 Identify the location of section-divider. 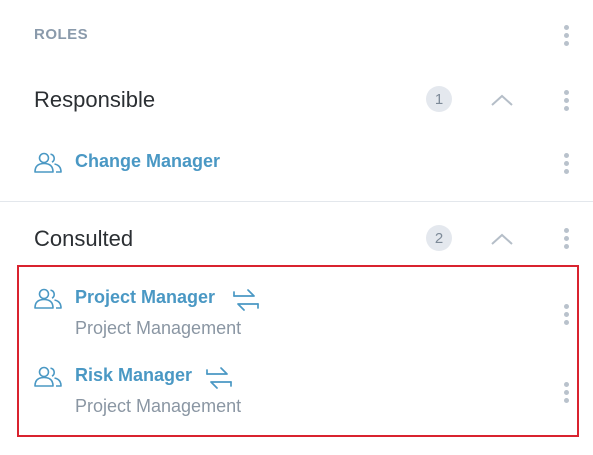
(296, 201).